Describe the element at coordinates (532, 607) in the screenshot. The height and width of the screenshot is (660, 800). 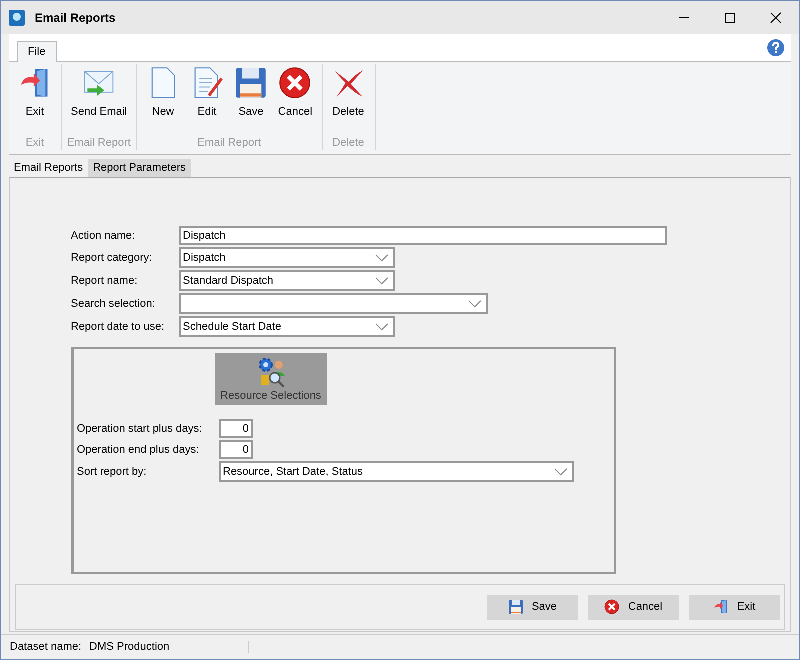
I see `dialog-button: Save` at that location.